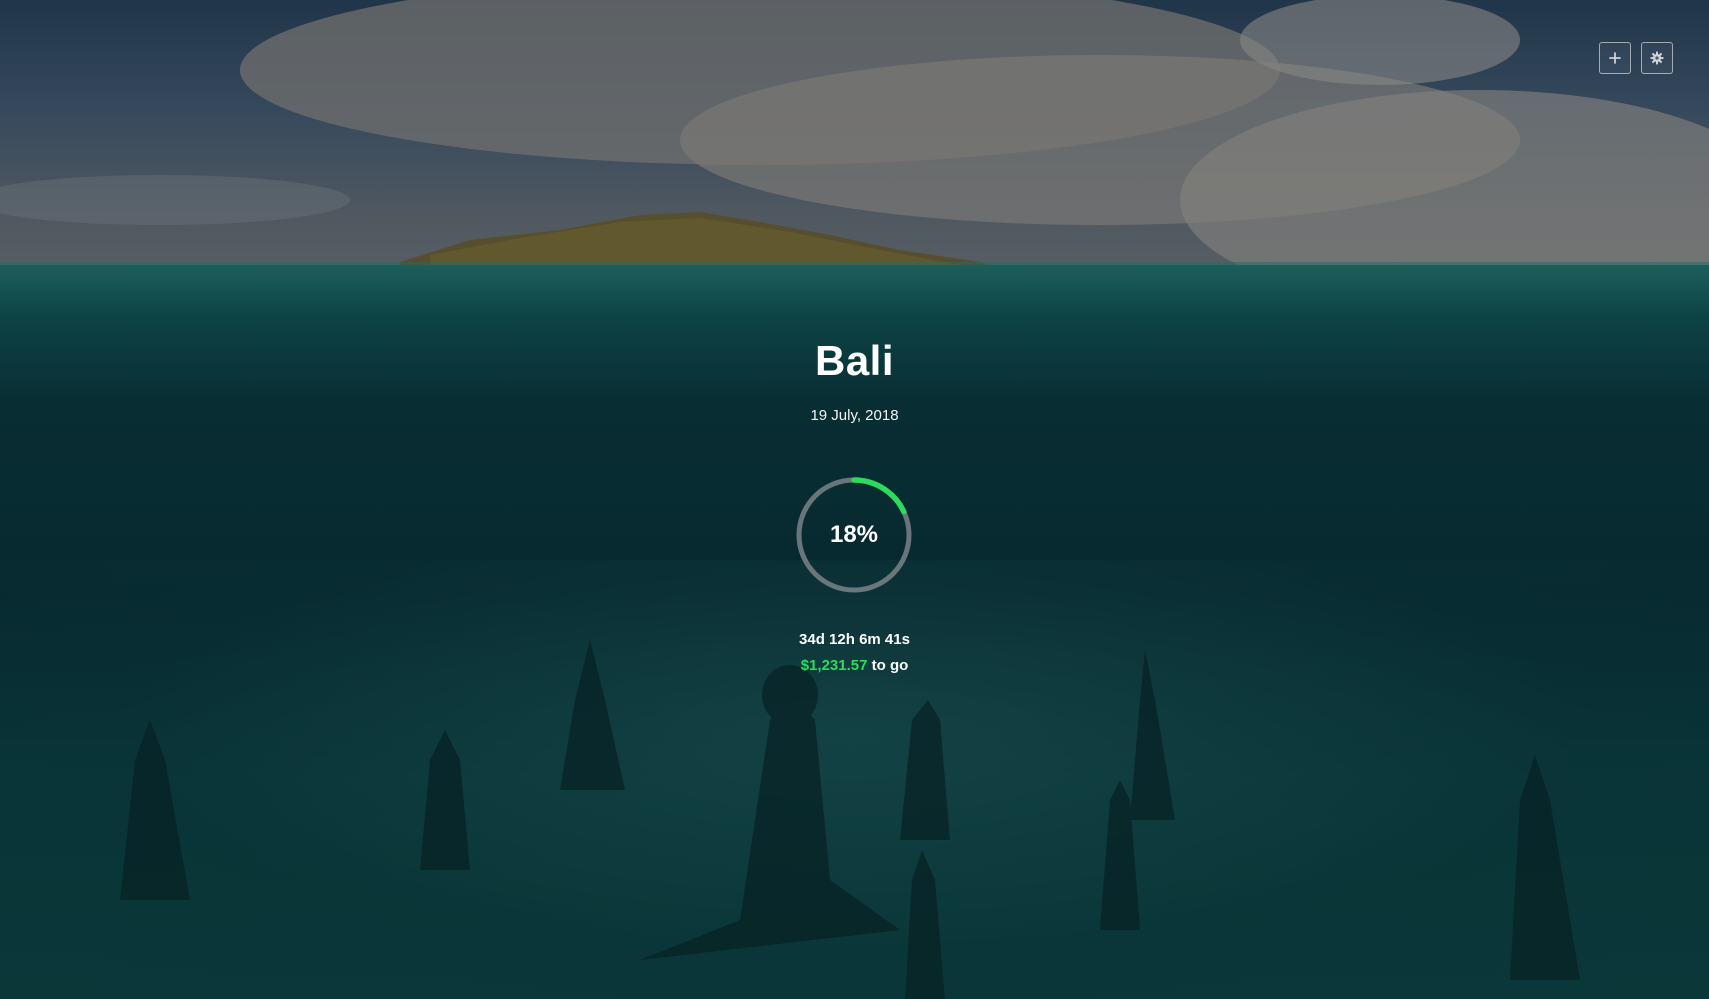 This screenshot has height=999, width=1709. Describe the element at coordinates (854, 360) in the screenshot. I see `goal-title: Bali` at that location.